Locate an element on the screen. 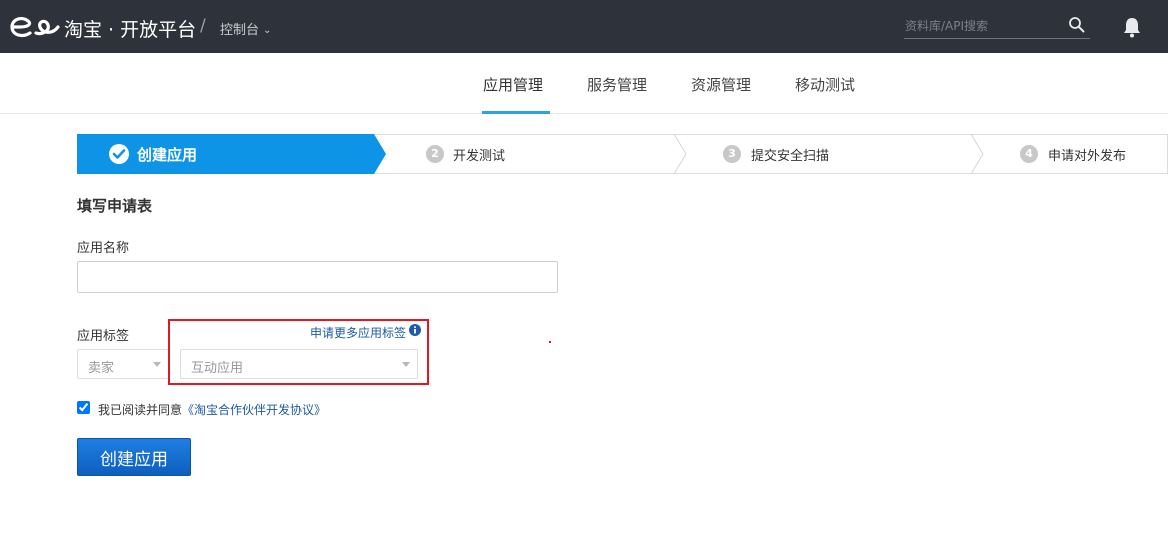  tag-category-value: 卖家 is located at coordinates (101, 368).